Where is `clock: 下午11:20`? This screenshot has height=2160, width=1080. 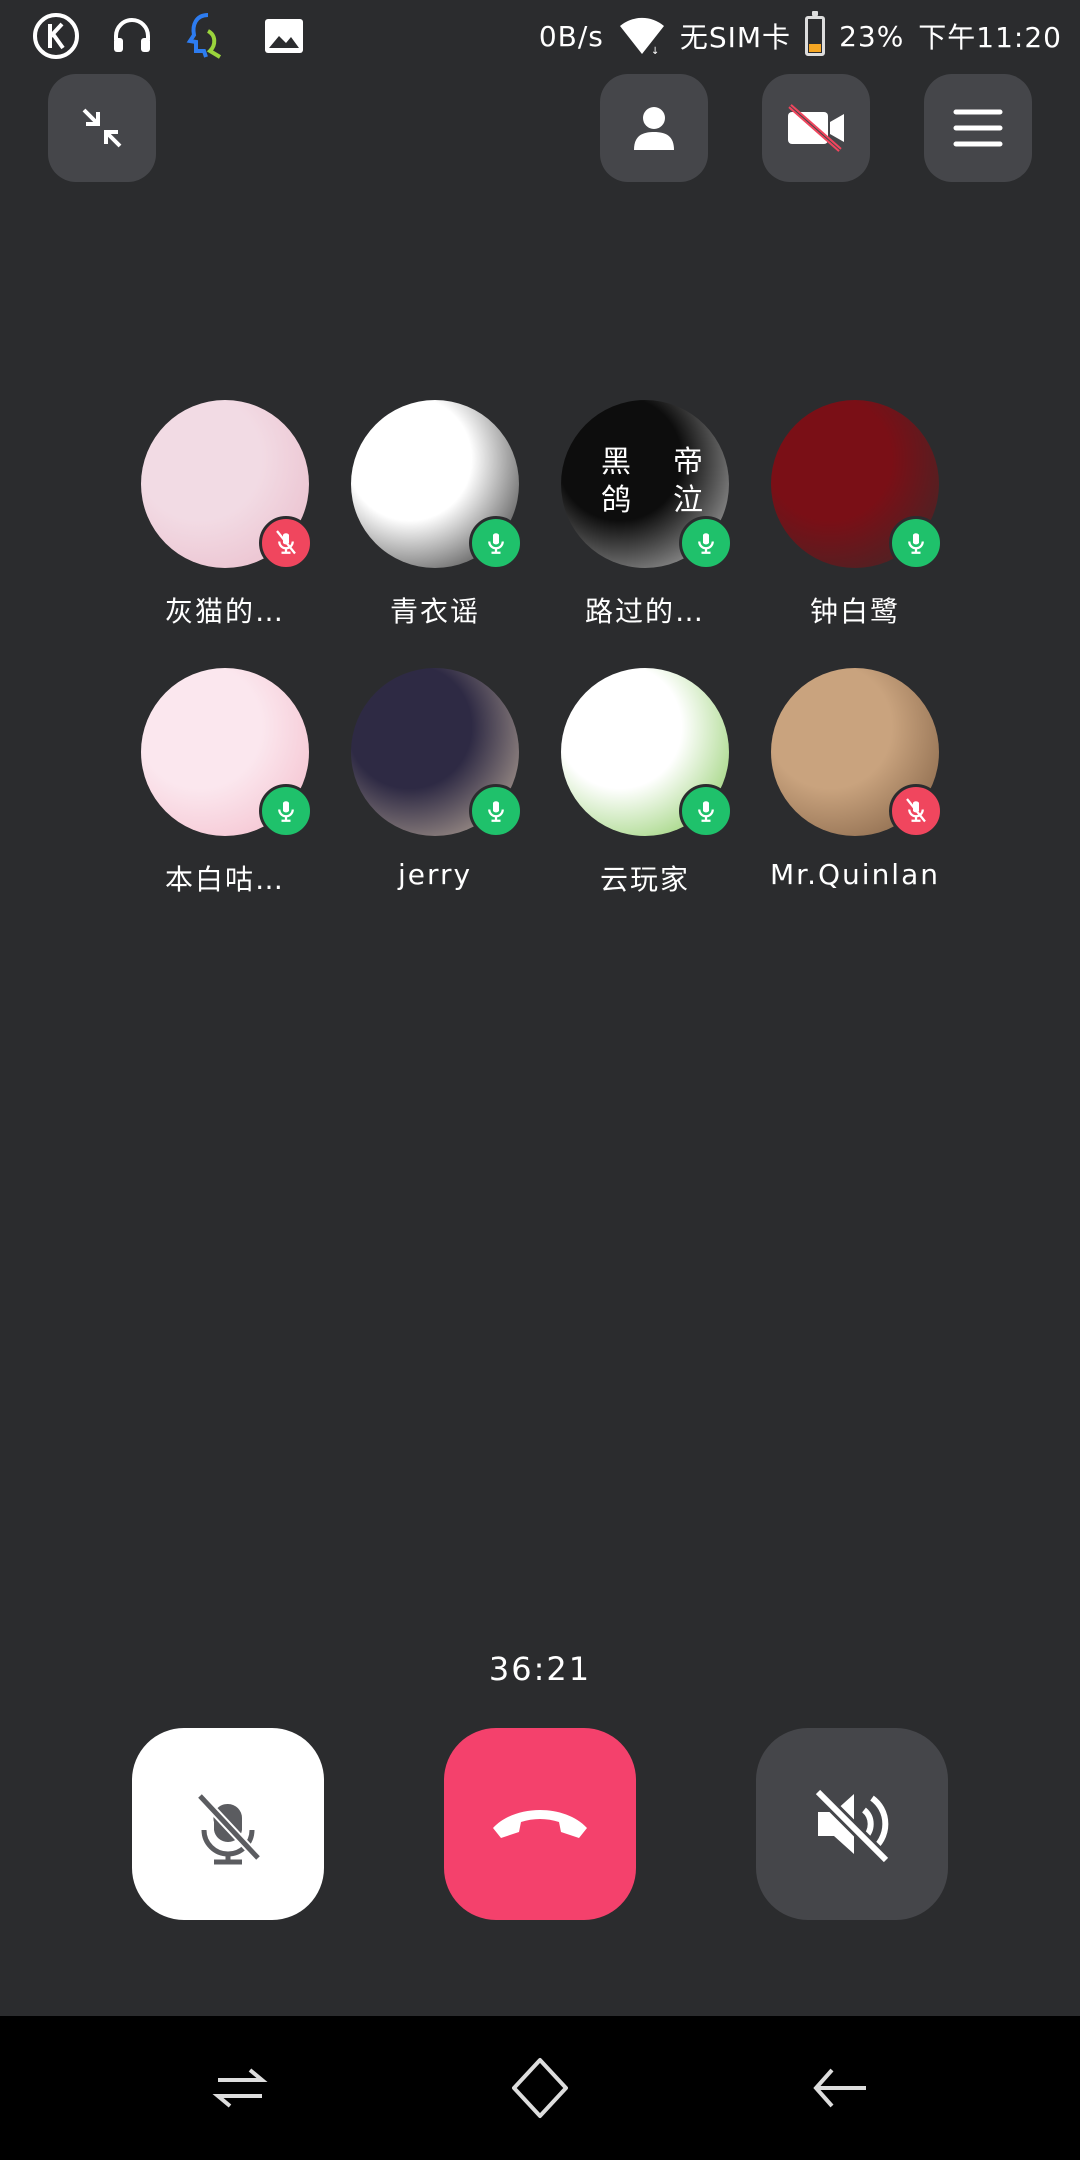
clock: 下午11:20 is located at coordinates (990, 37).